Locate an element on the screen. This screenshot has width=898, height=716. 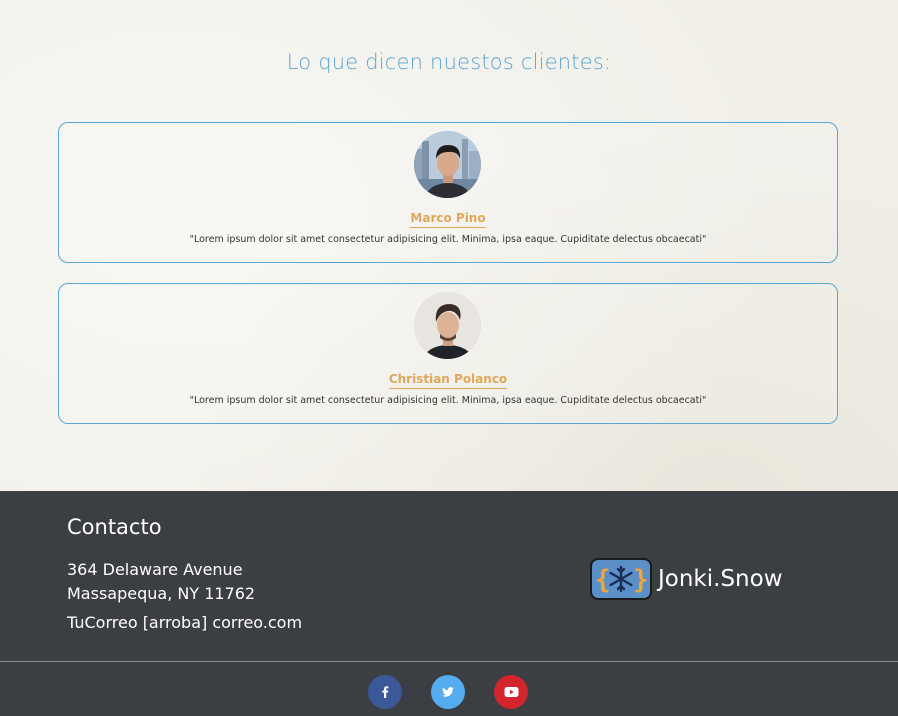
youtube-button is located at coordinates (511, 692).